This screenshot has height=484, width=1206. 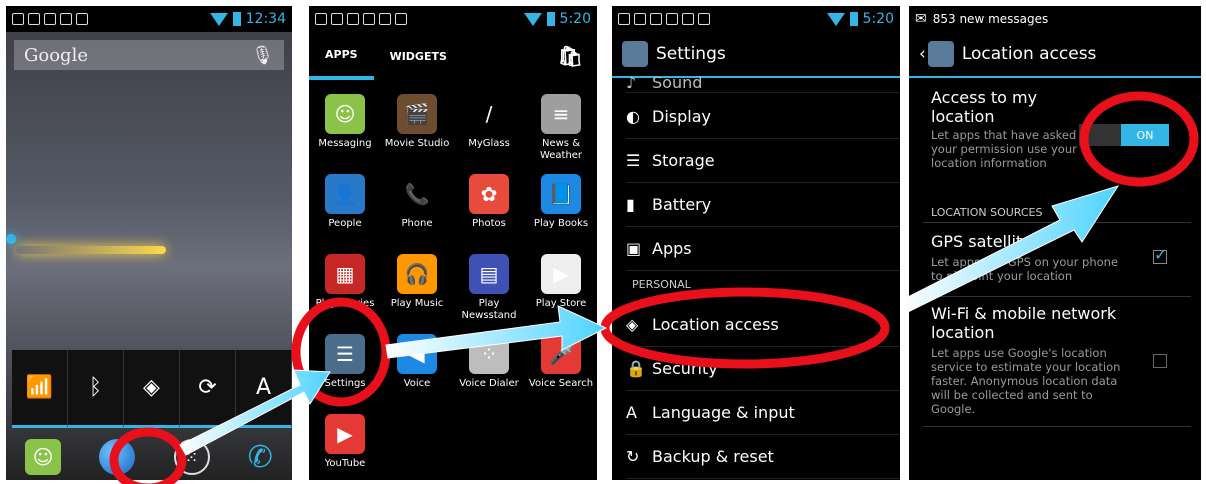 What do you see at coordinates (417, 128) in the screenshot?
I see `app-movie-studio: 🎬 Movie Studio` at bounding box center [417, 128].